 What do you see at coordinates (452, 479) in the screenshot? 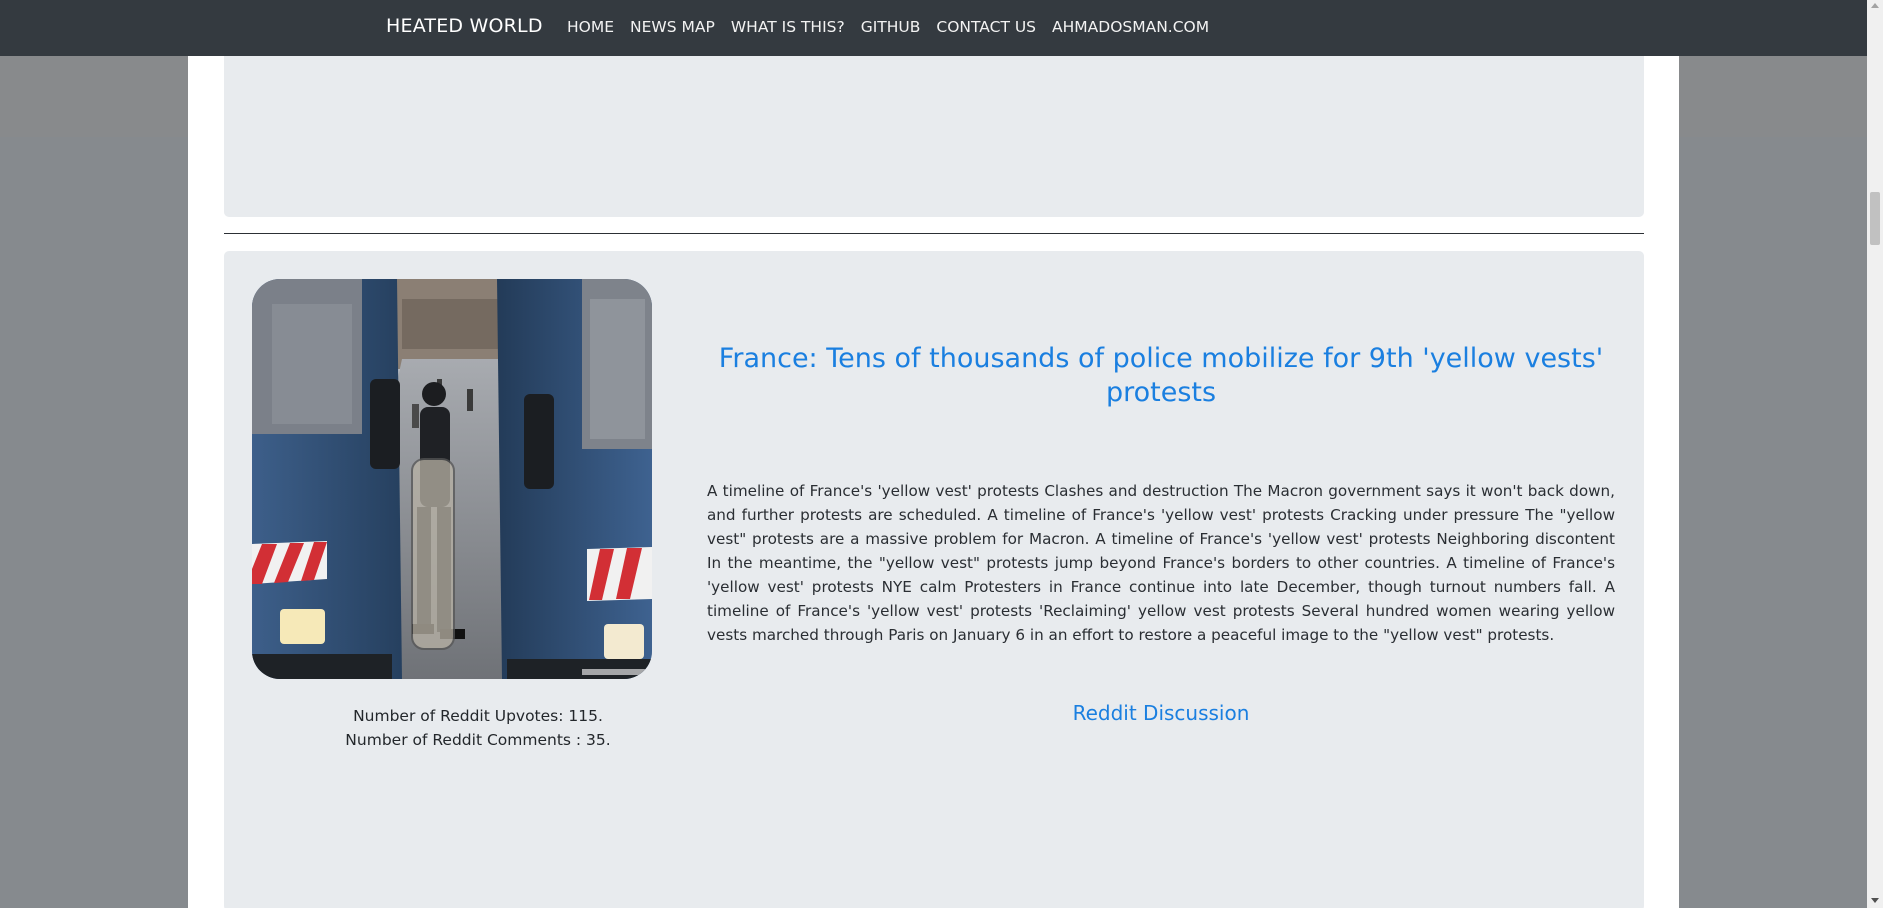
I see `news-image` at bounding box center [452, 479].